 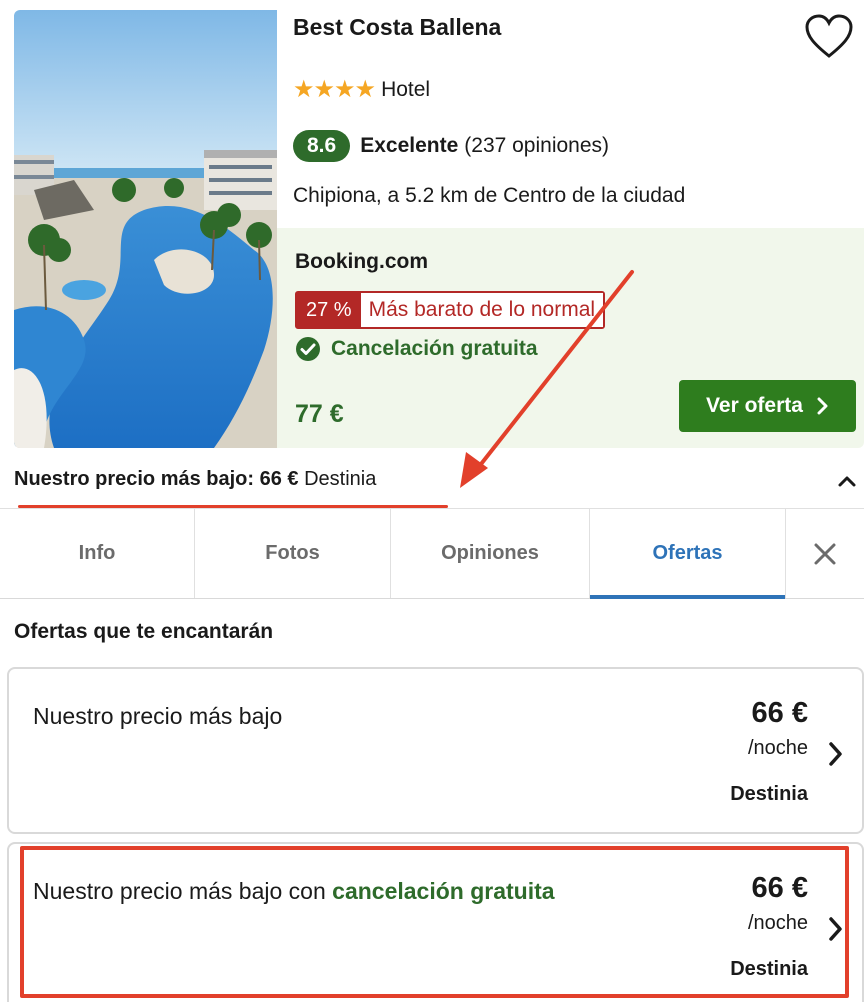 What do you see at coordinates (334, 89) in the screenshot?
I see `star-rating-icon: ★★★★` at bounding box center [334, 89].